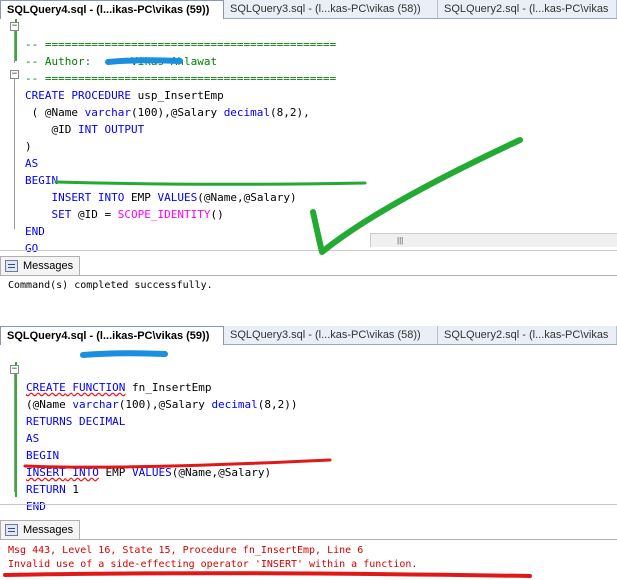 This screenshot has width=617, height=580. What do you see at coordinates (171, 387) in the screenshot?
I see `function-name: fn_InsertEmp` at bounding box center [171, 387].